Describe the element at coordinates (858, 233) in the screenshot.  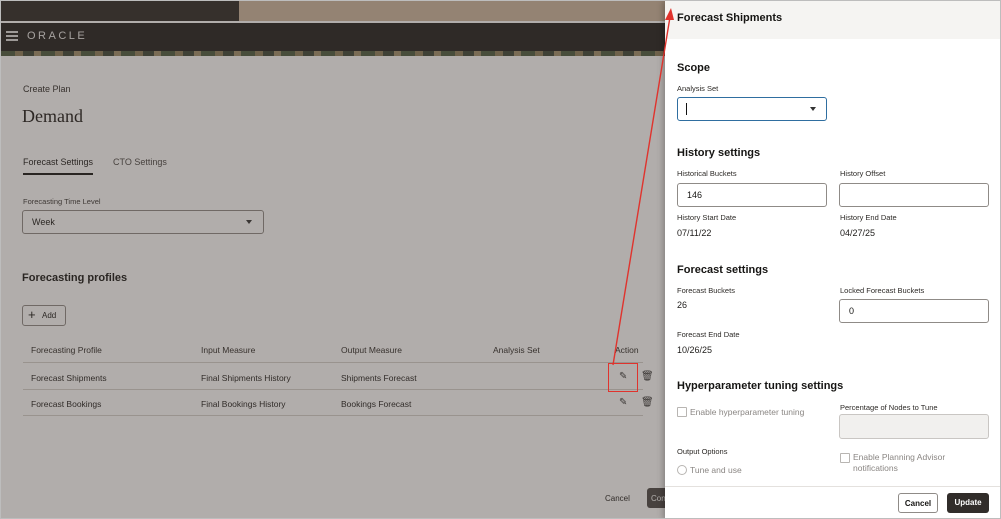
I see `history-end-date-value: 04/27/25` at that location.